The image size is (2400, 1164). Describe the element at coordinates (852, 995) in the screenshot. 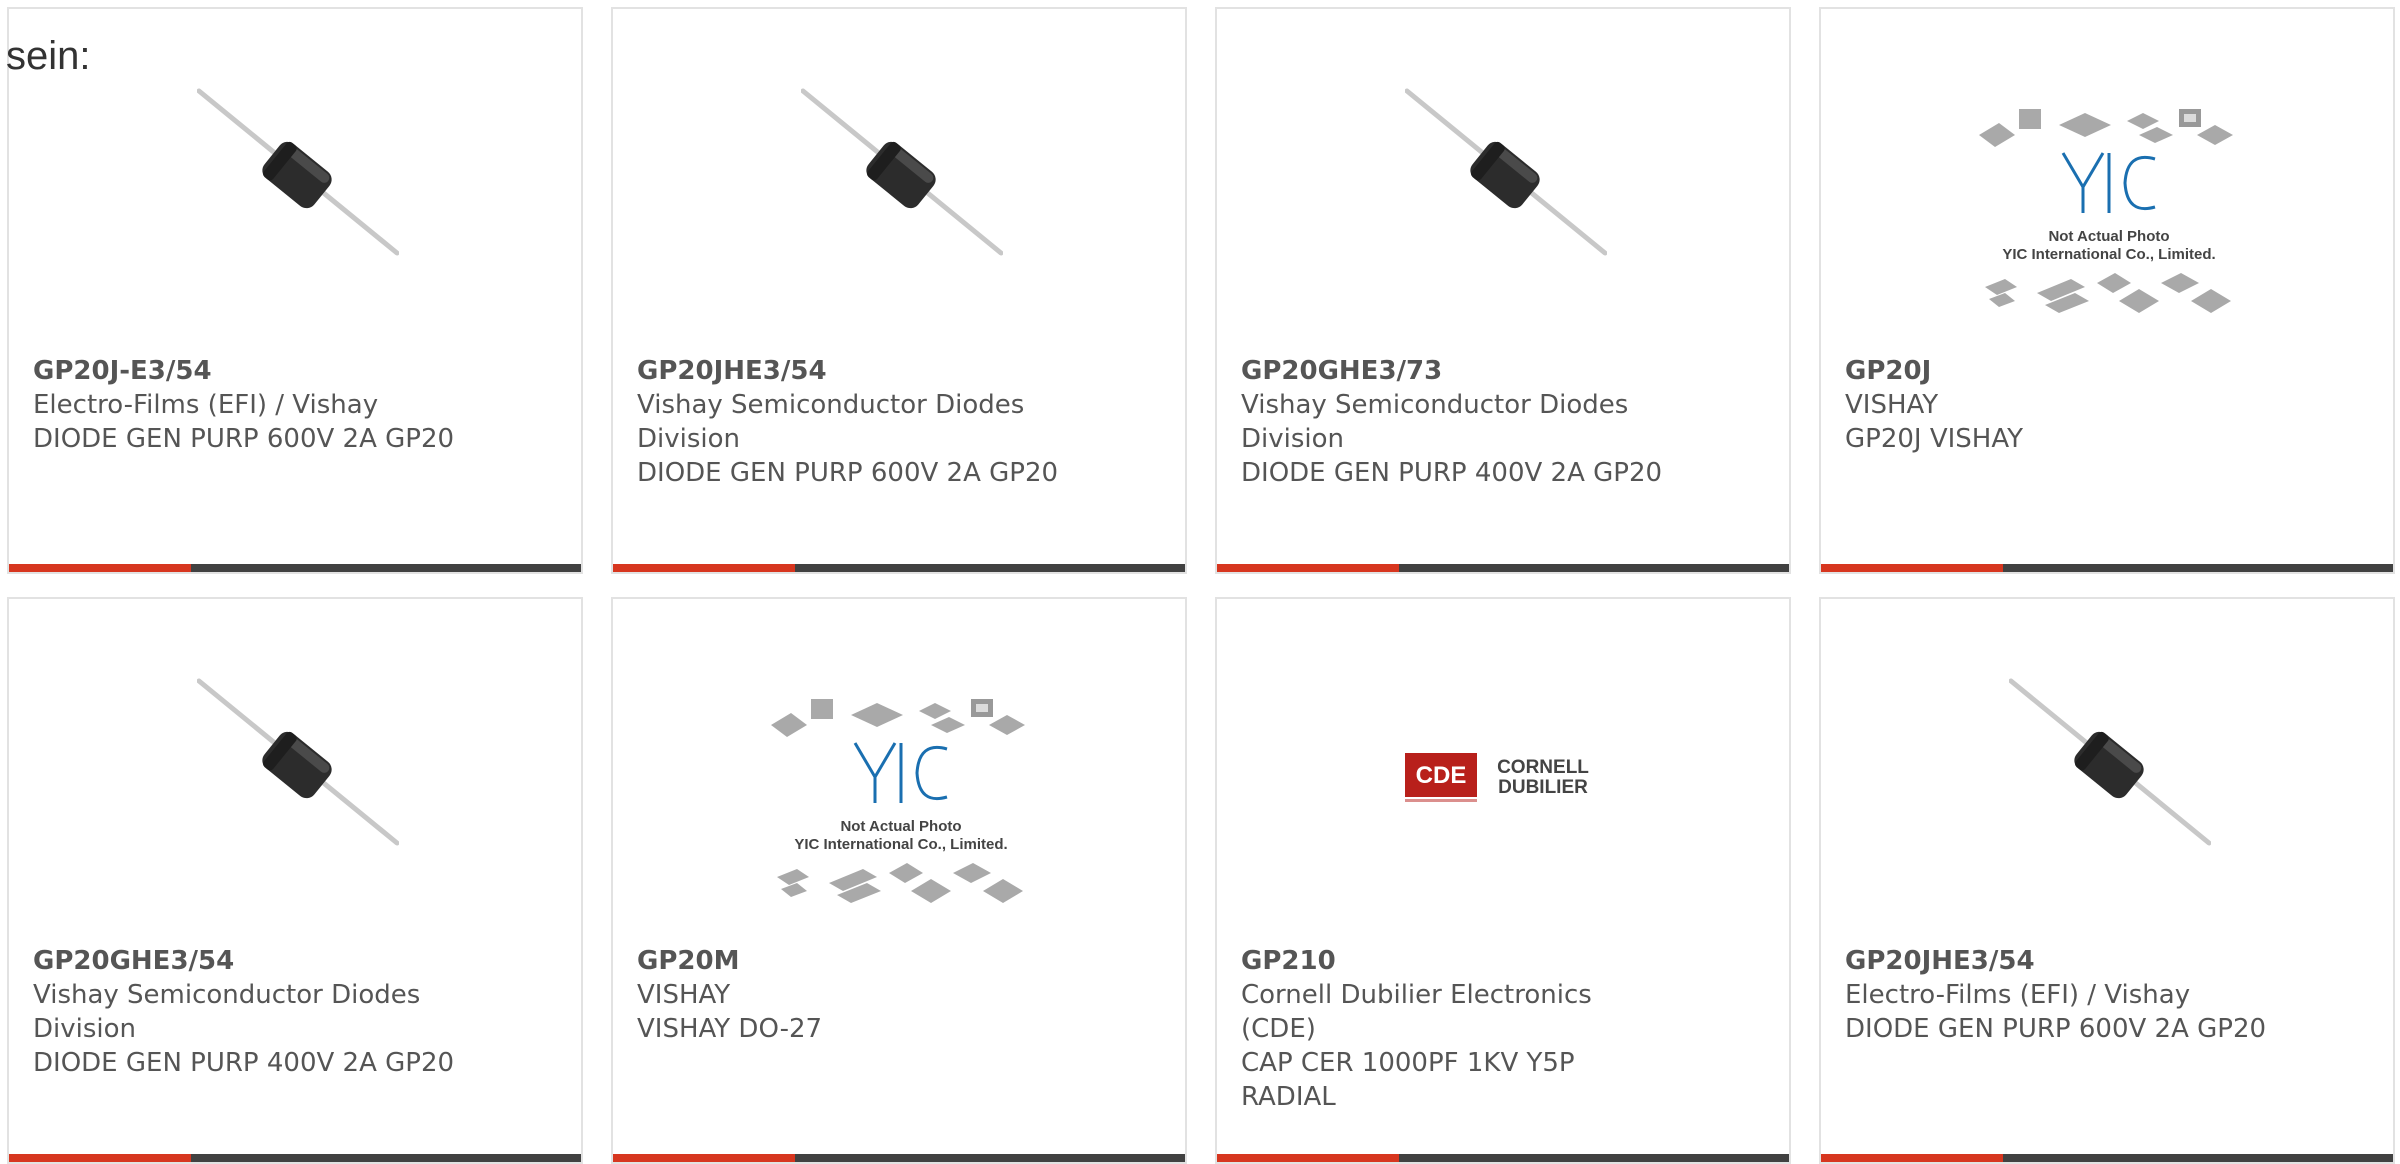

I see `product-info: GP20M VISHAY VISHAY DO-27` at that location.